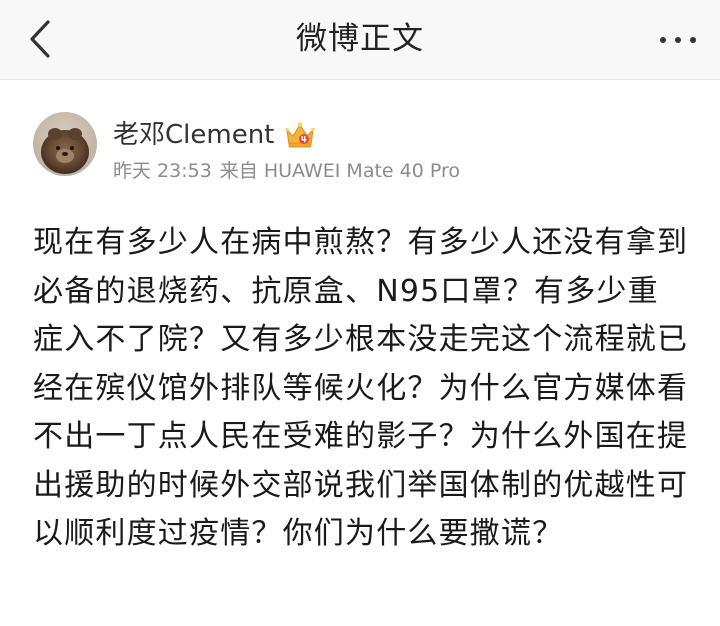 The width and height of the screenshot is (720, 626). I want to click on avatar, so click(65, 144).